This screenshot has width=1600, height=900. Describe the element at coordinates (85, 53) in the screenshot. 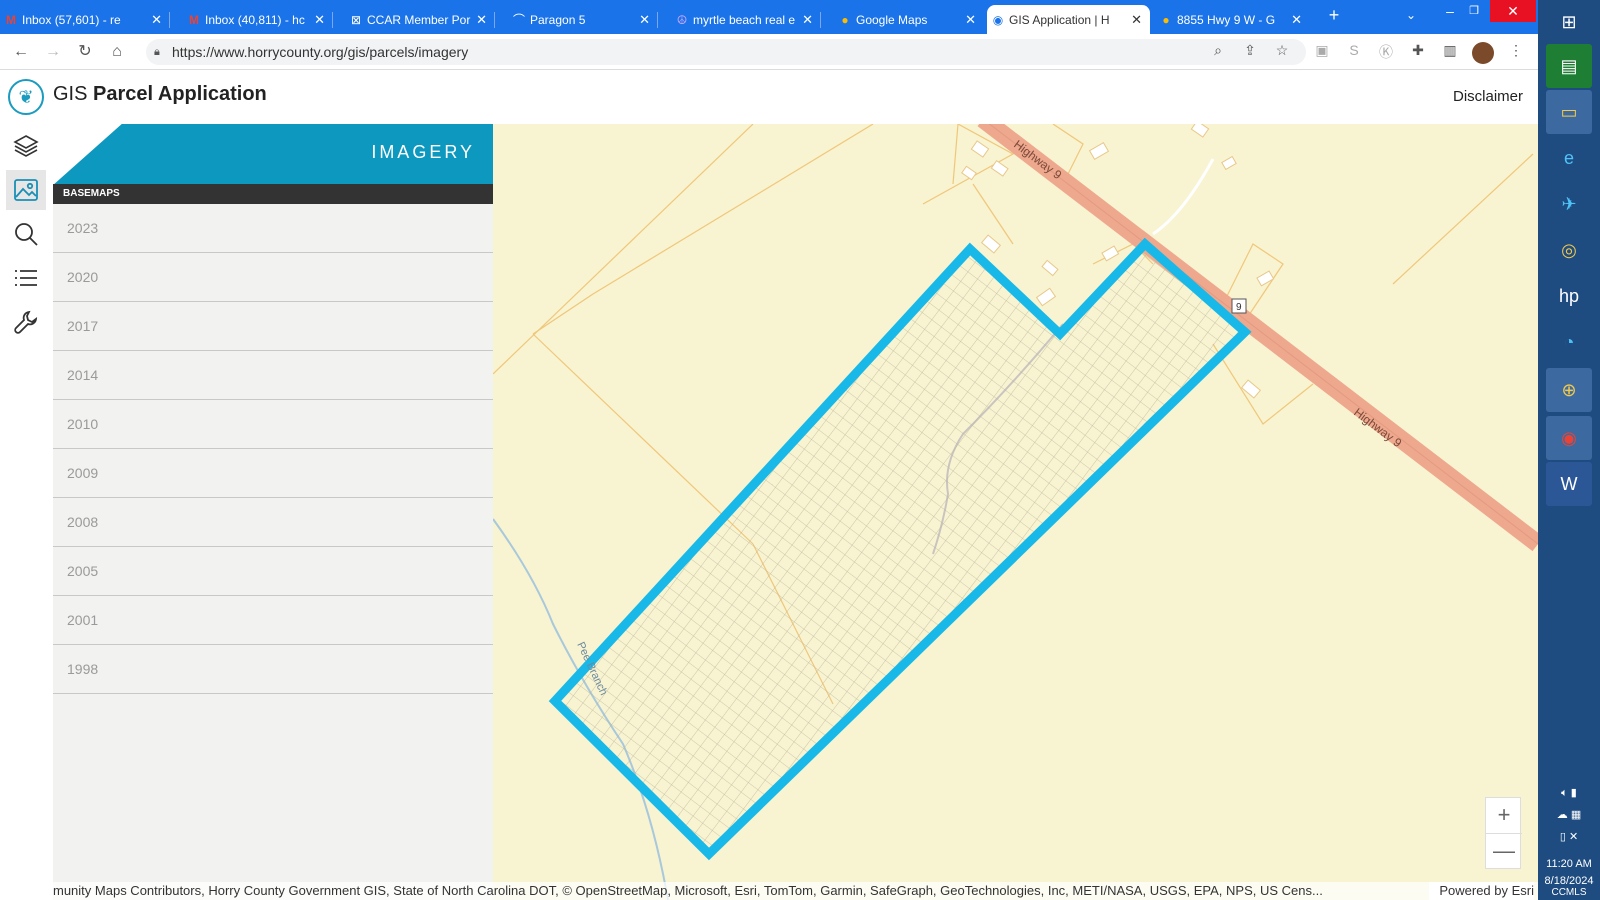

I see `reload-icon: ↻` at that location.